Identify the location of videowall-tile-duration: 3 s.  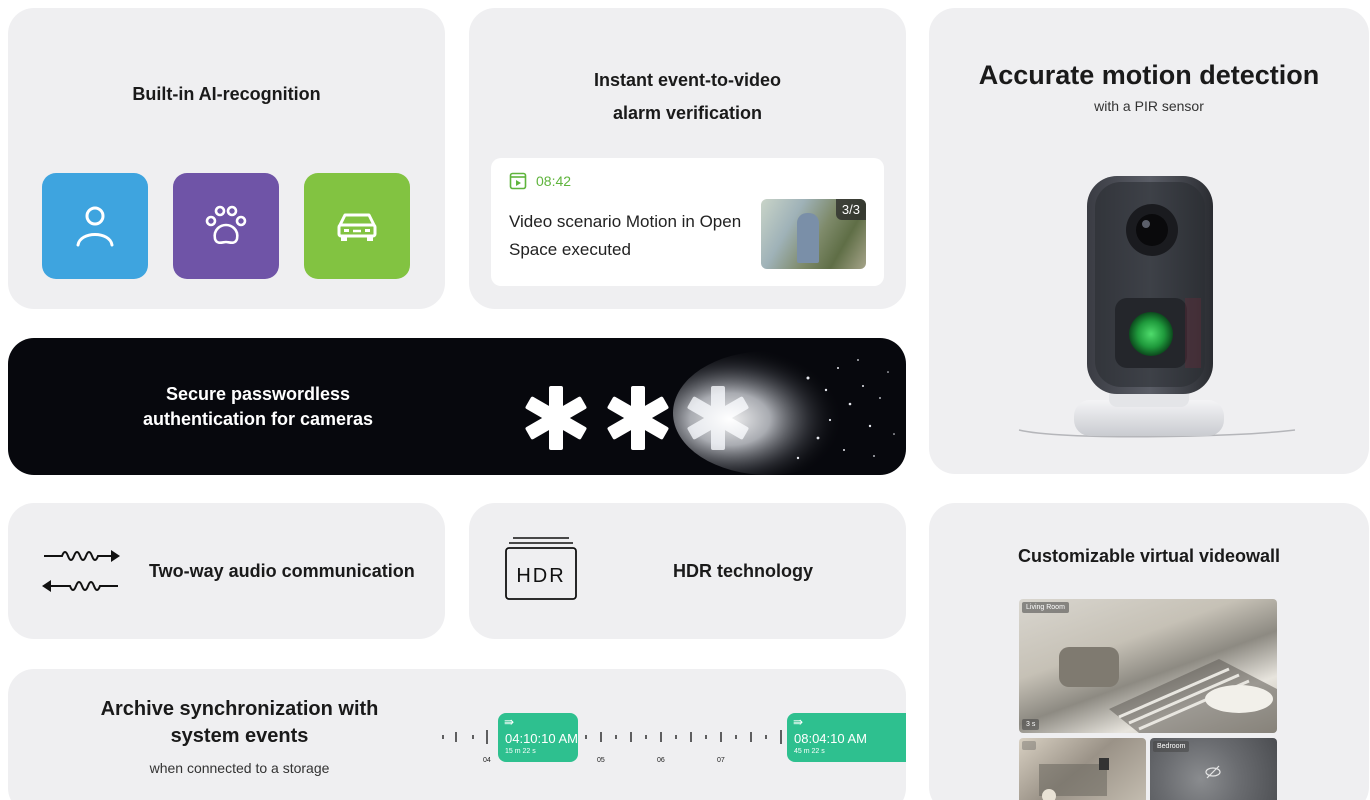
(1031, 724).